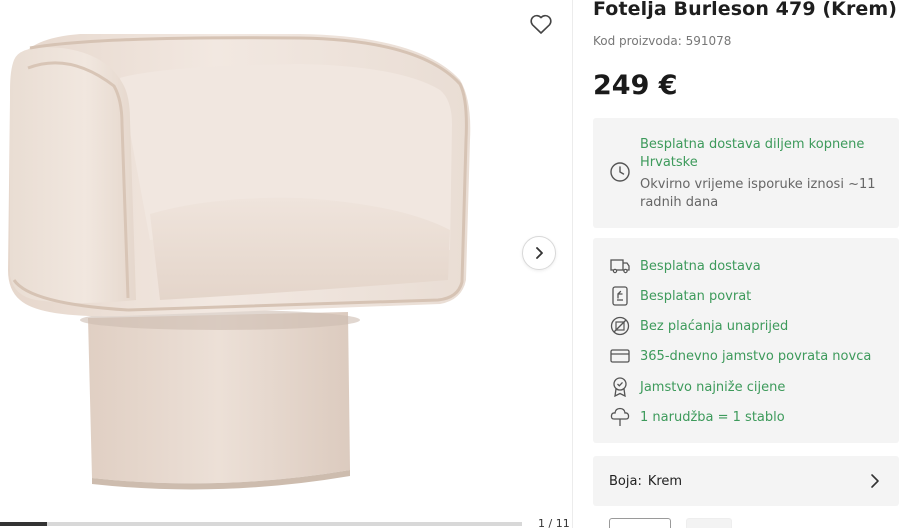  I want to click on truck-icon, so click(620, 266).